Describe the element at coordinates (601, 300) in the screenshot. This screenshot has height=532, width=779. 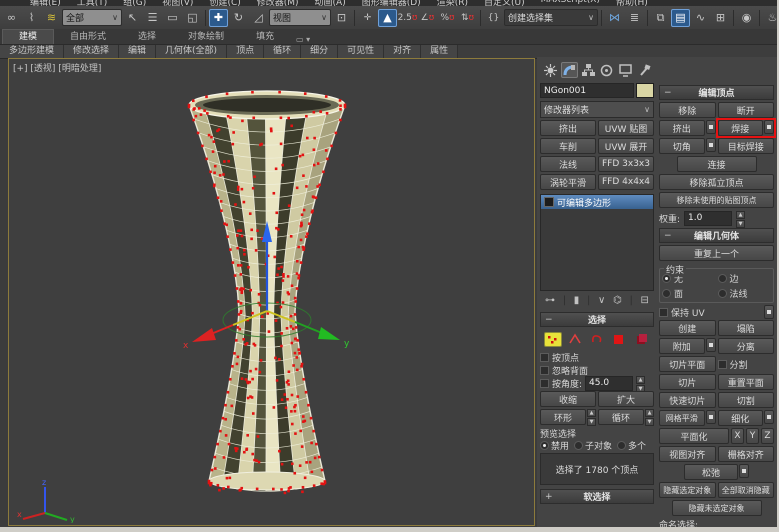
I see `make-unique-icon: ∨` at that location.